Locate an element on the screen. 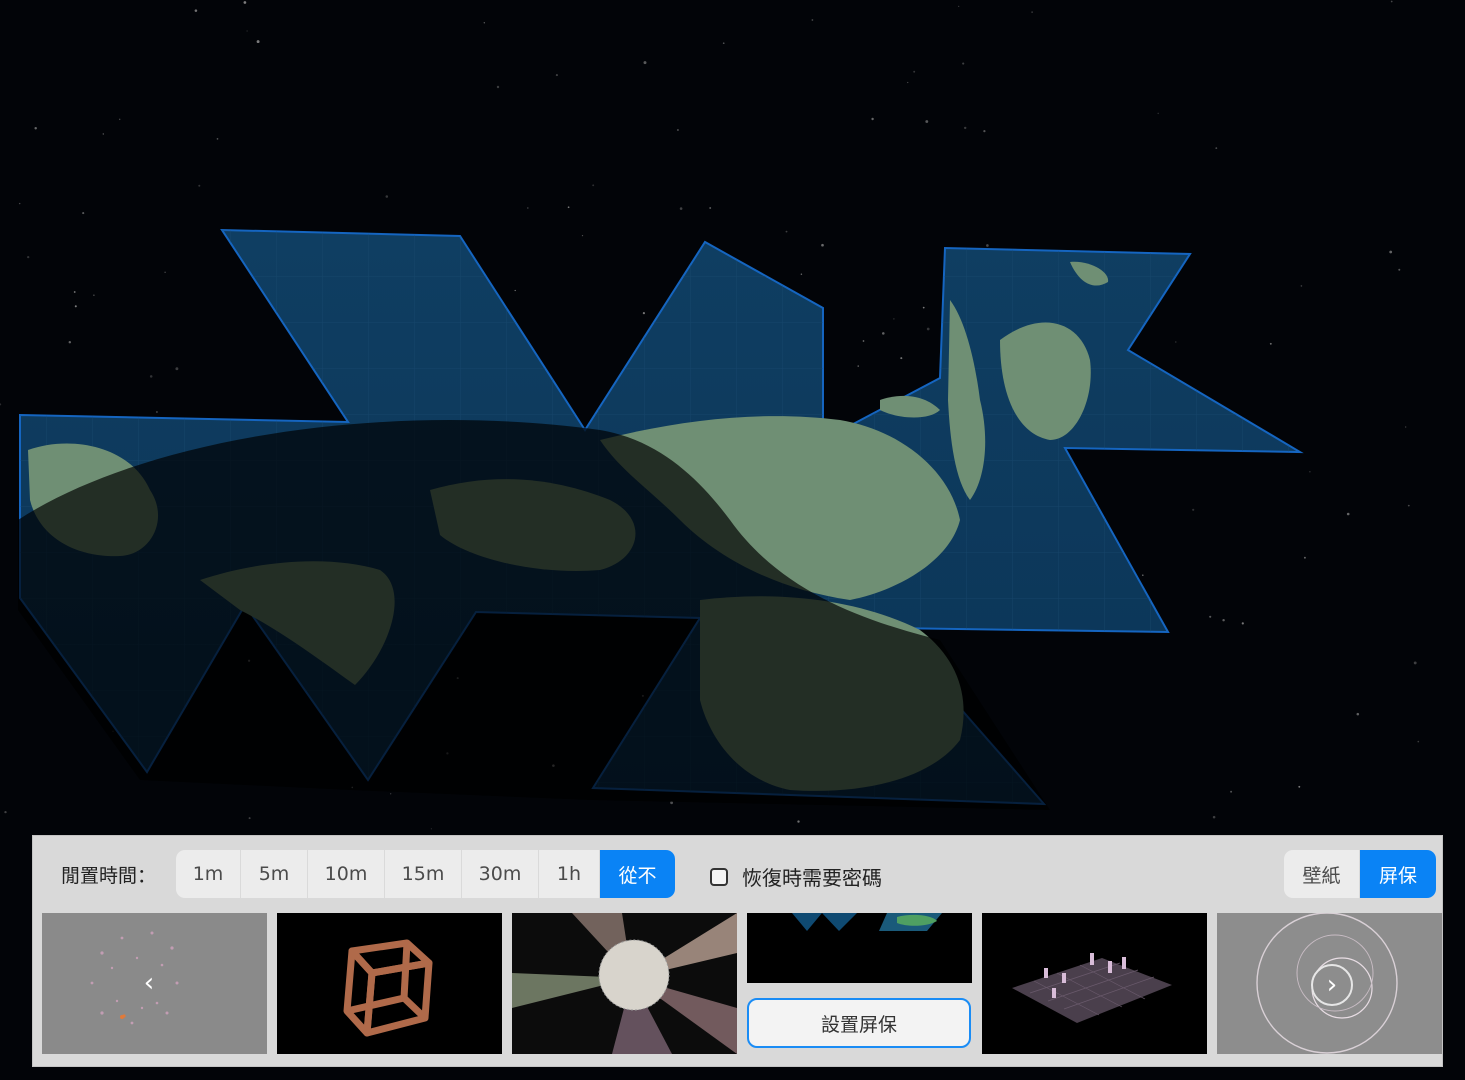 The height and width of the screenshot is (1080, 1465). idle-time-segmented-control: 1m 5m 10m 15m 30m 1h 從不 is located at coordinates (425, 874).